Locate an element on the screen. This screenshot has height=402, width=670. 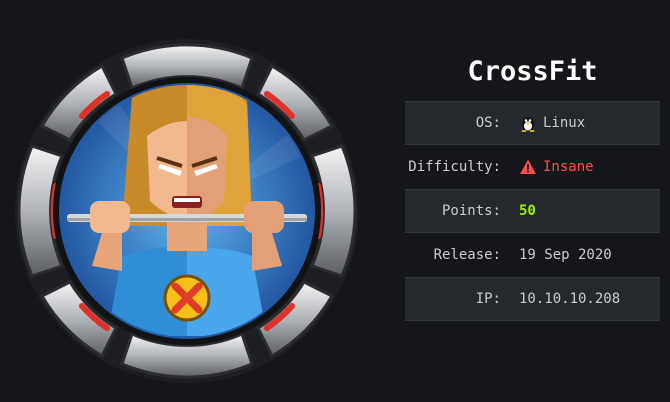
info-row-ip: IP: 10.10.10.208 is located at coordinates (532, 299).